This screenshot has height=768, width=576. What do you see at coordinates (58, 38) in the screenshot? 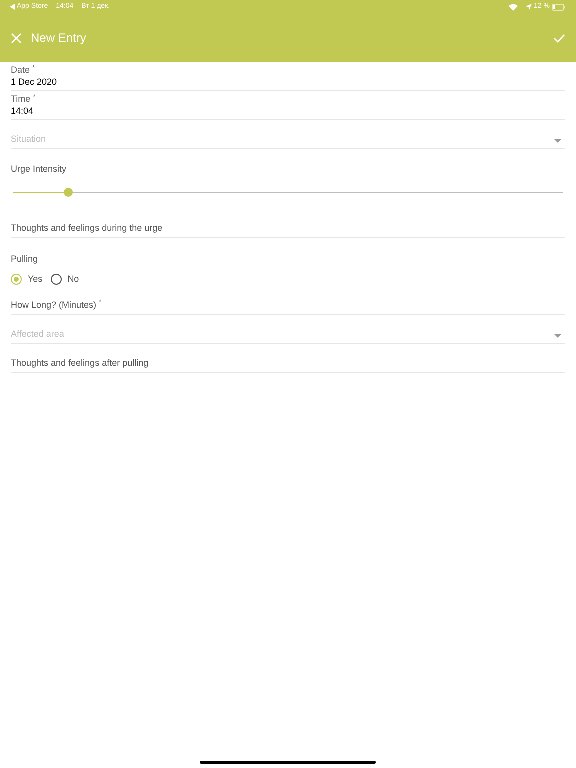
I see `header-title: New Entry` at bounding box center [58, 38].